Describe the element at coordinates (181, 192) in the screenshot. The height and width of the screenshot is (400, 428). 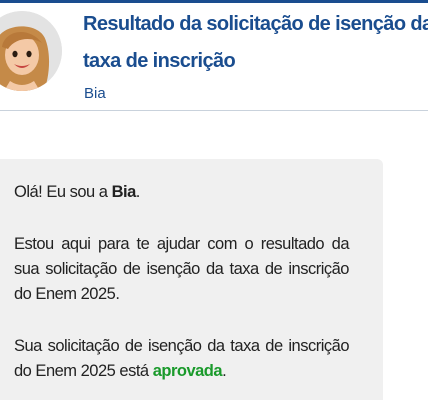
I see `greeting-message: Olá! Eu sou a Bia.` at that location.